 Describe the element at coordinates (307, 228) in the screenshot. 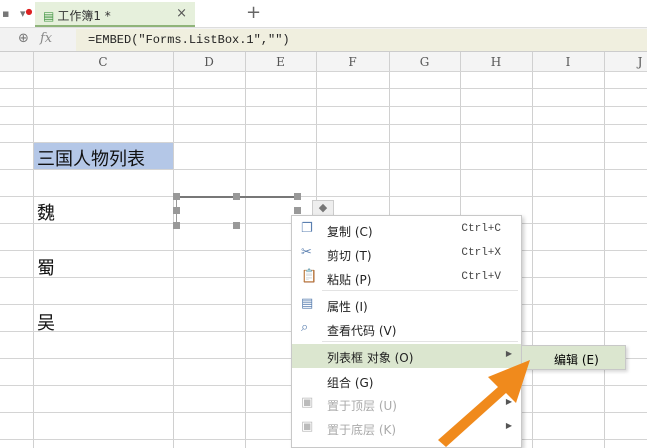

I see `copy-icon: ❐` at that location.